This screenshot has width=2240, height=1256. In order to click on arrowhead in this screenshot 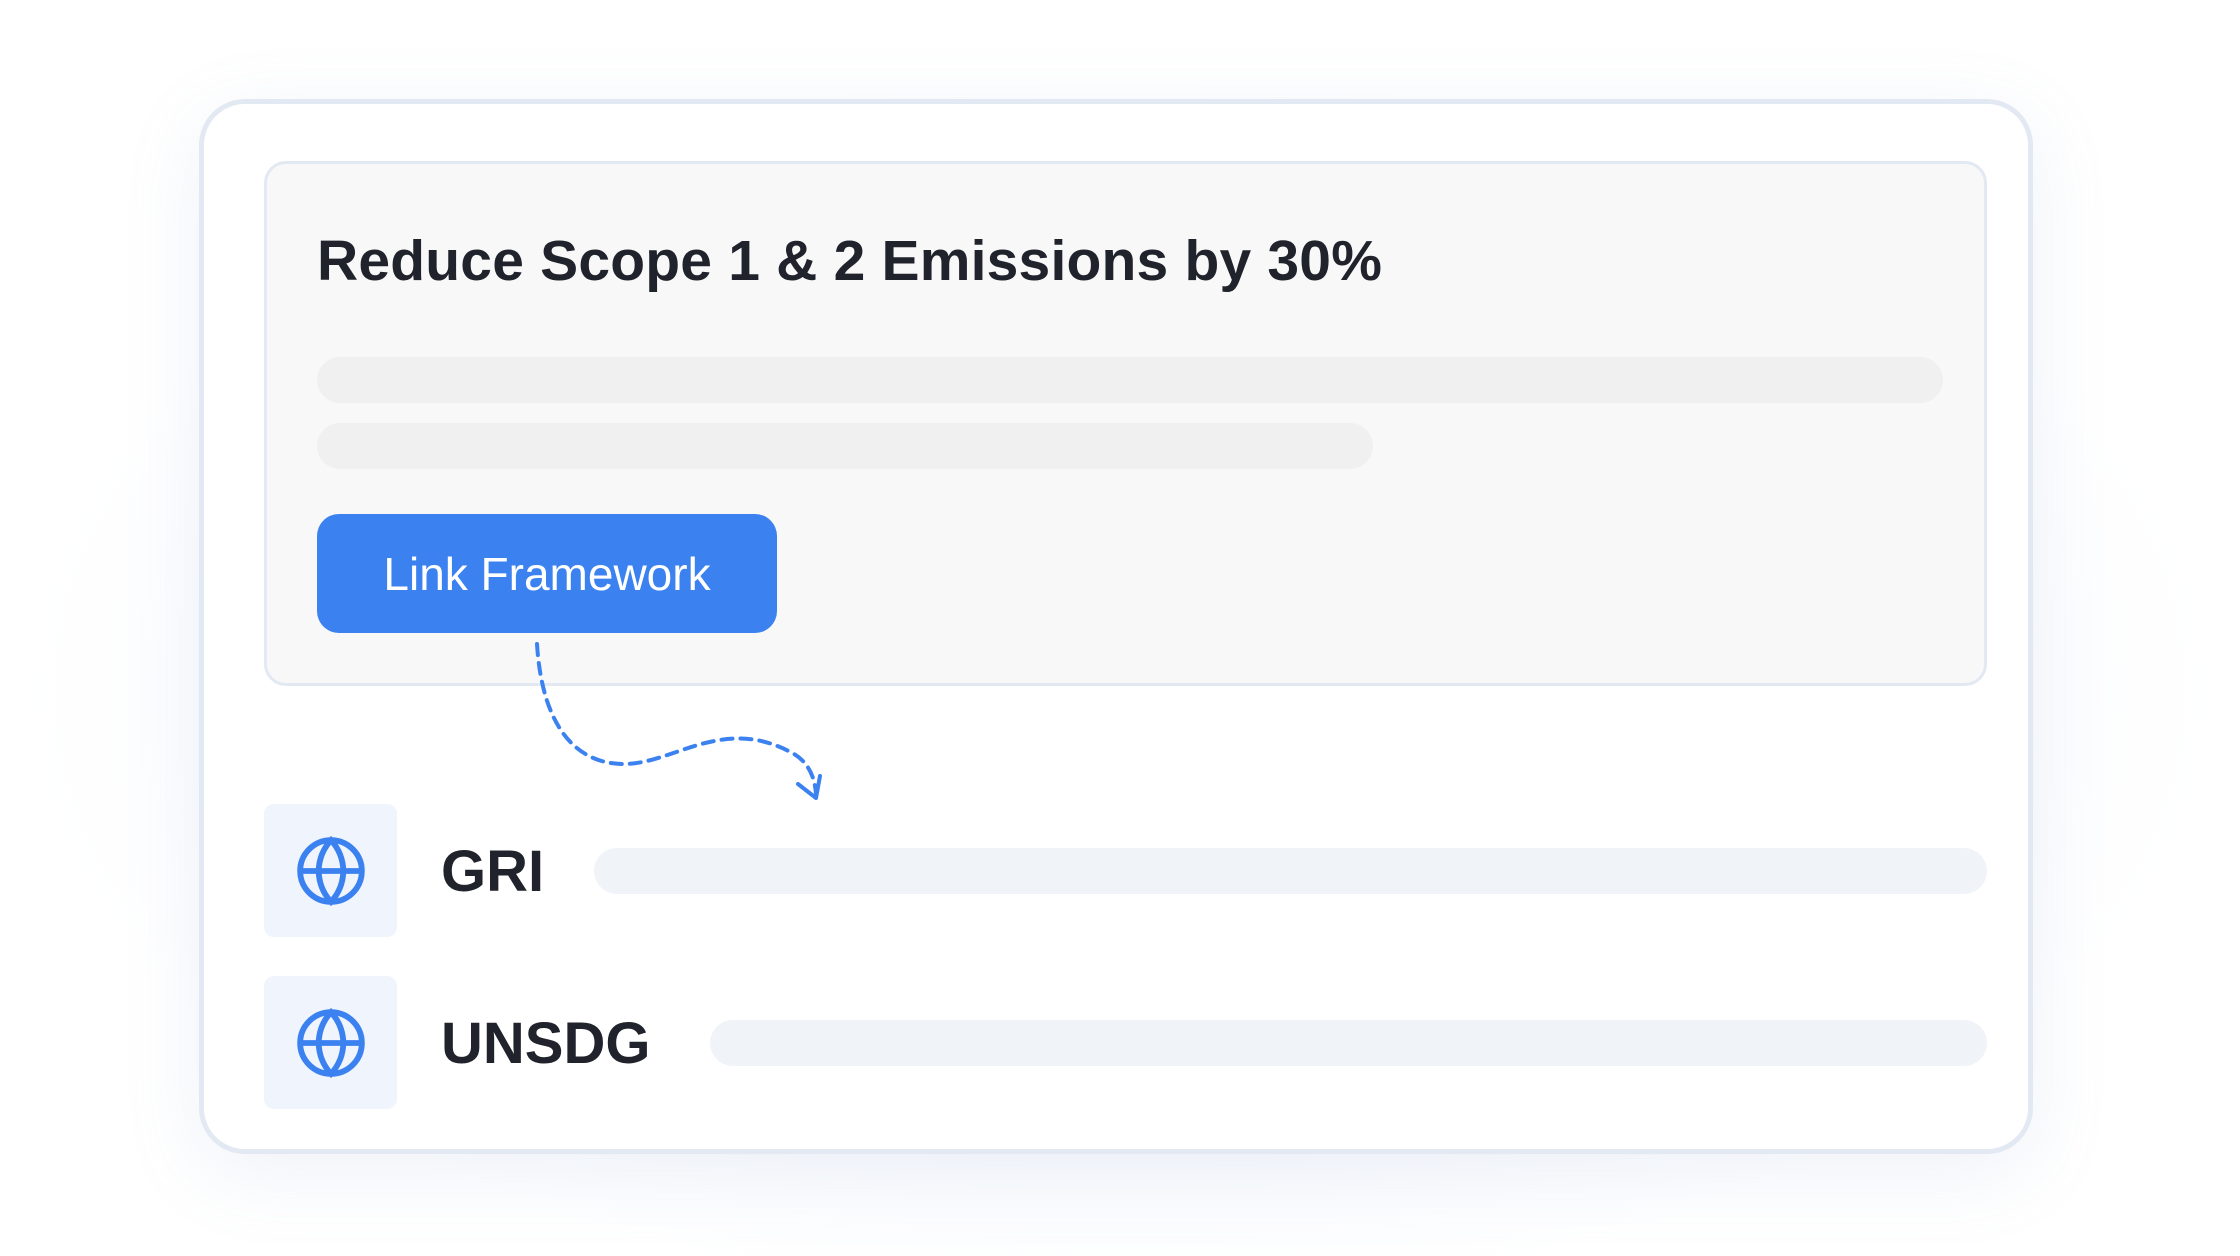, I will do `click(809, 787)`.